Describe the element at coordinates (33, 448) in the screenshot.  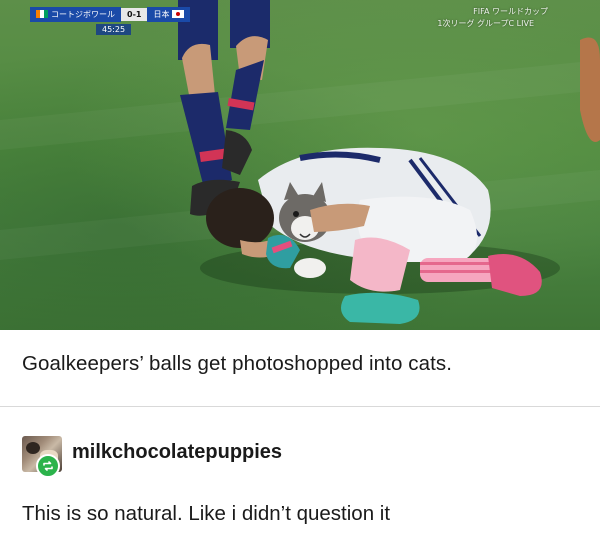
I see `avatar-detail` at that location.